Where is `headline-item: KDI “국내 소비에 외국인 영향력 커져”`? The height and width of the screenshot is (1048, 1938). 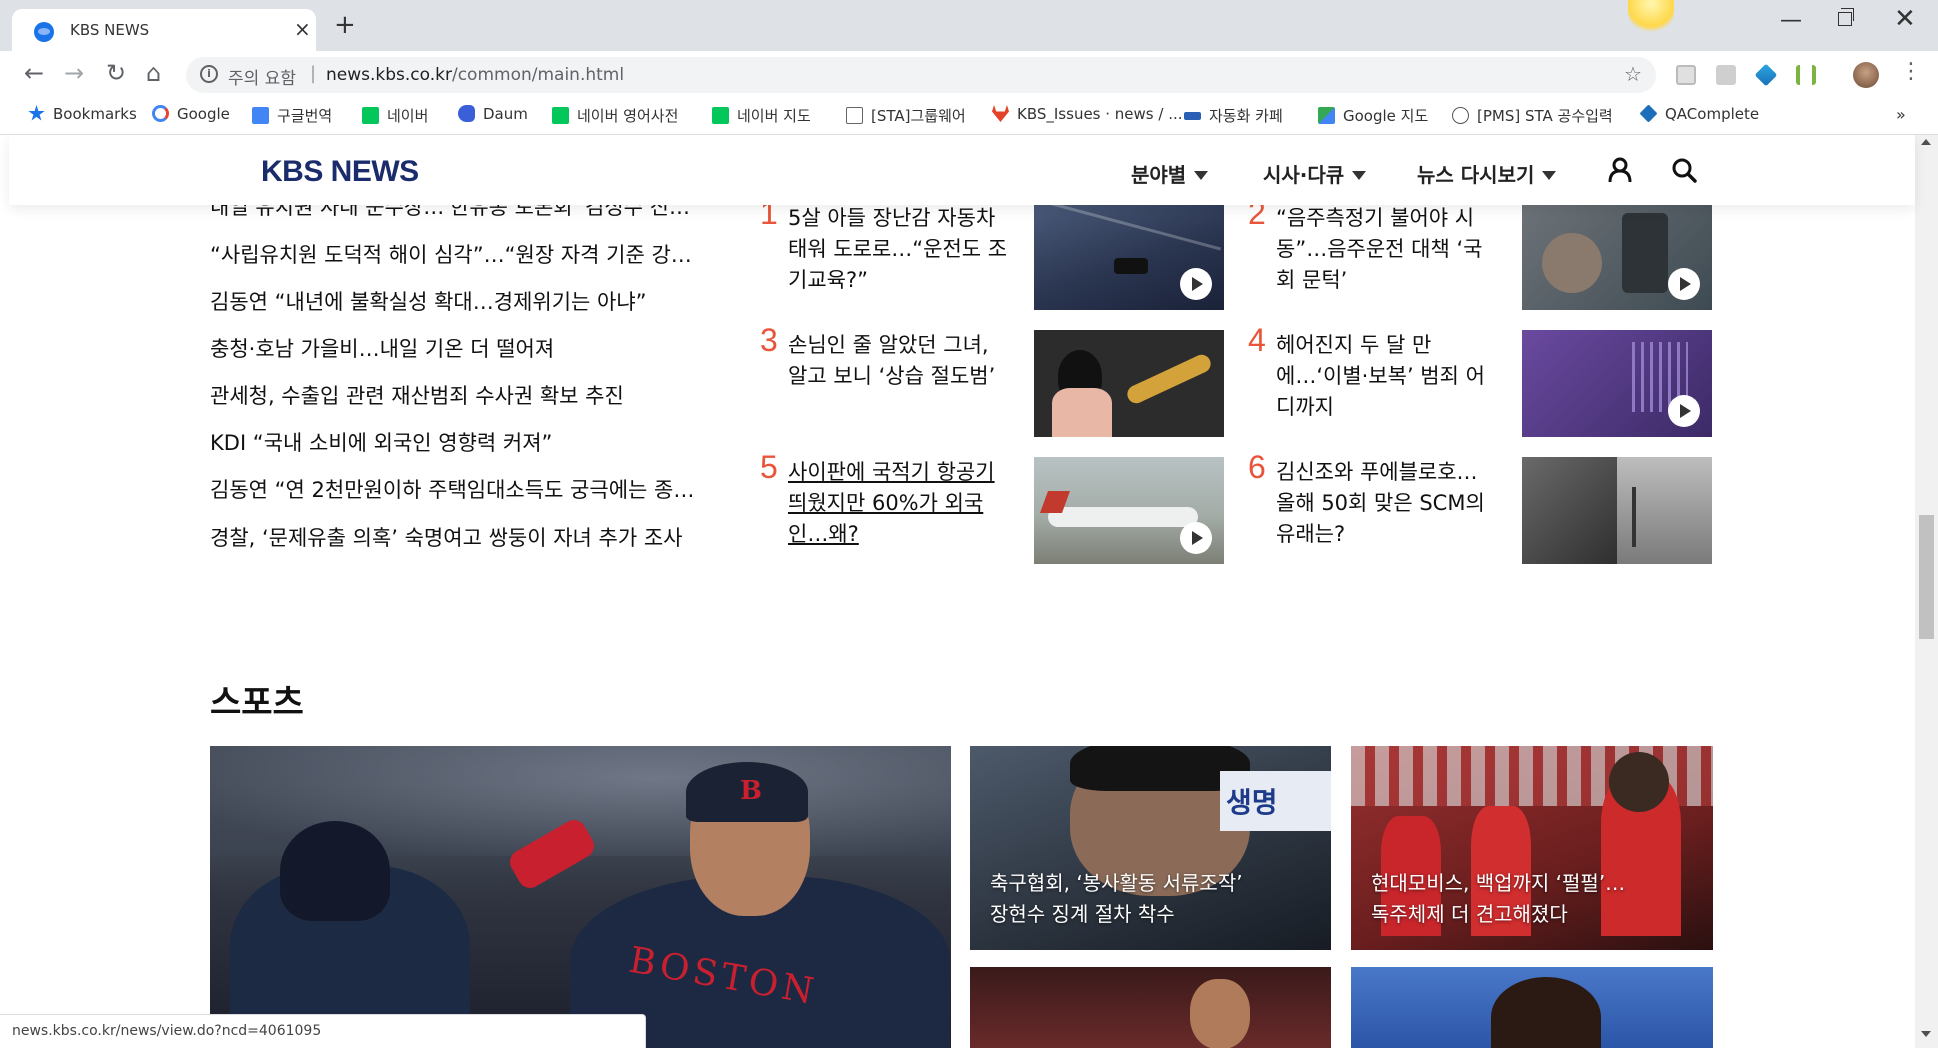 headline-item: KDI “국내 소비에 외국인 영향력 커져” is located at coordinates (460, 442).